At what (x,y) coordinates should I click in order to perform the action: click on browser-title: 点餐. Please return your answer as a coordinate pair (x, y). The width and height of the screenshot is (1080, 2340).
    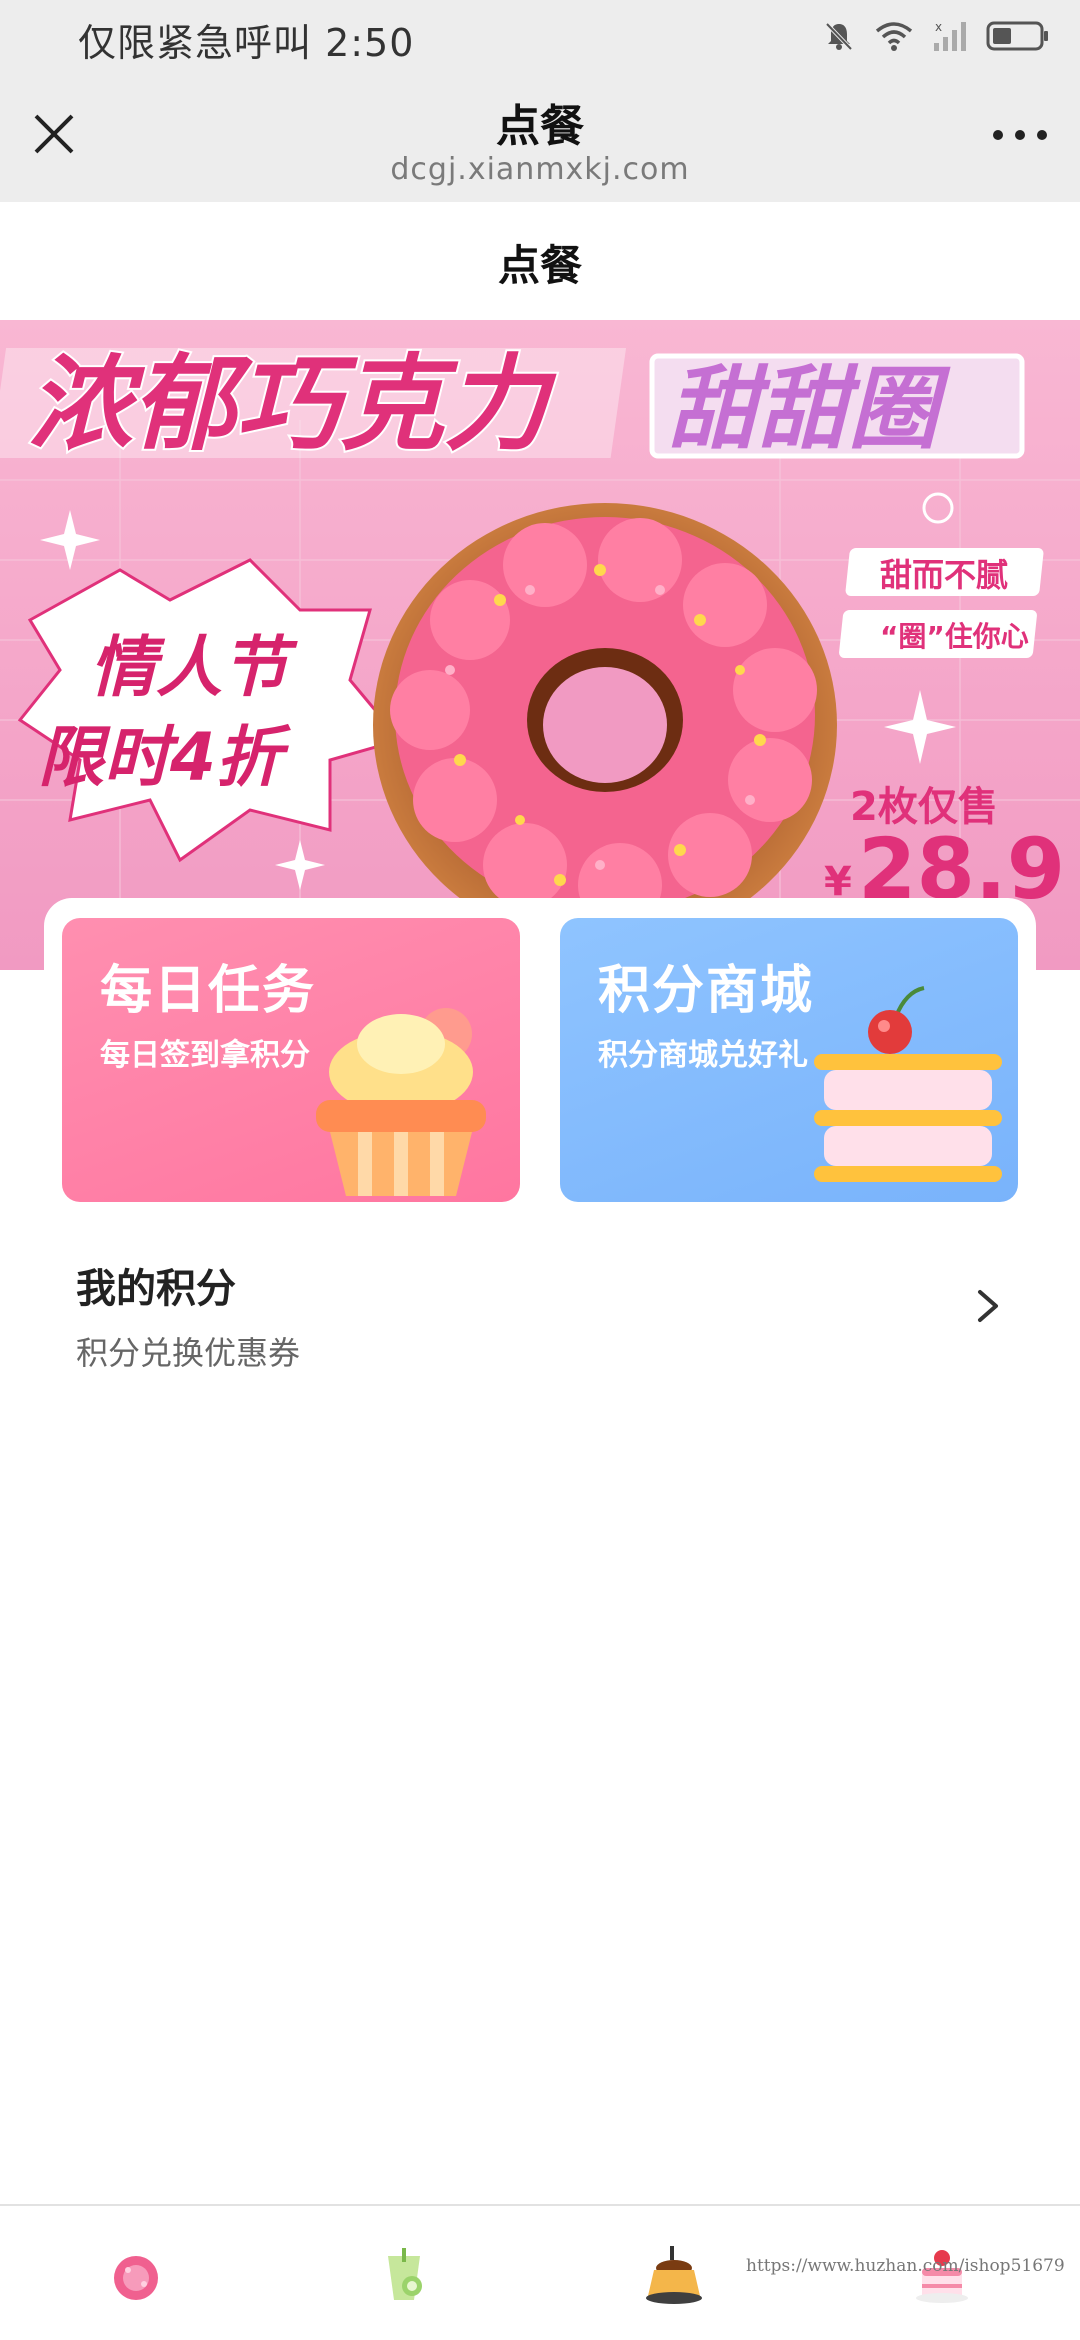
    Looking at the image, I should click on (540, 126).